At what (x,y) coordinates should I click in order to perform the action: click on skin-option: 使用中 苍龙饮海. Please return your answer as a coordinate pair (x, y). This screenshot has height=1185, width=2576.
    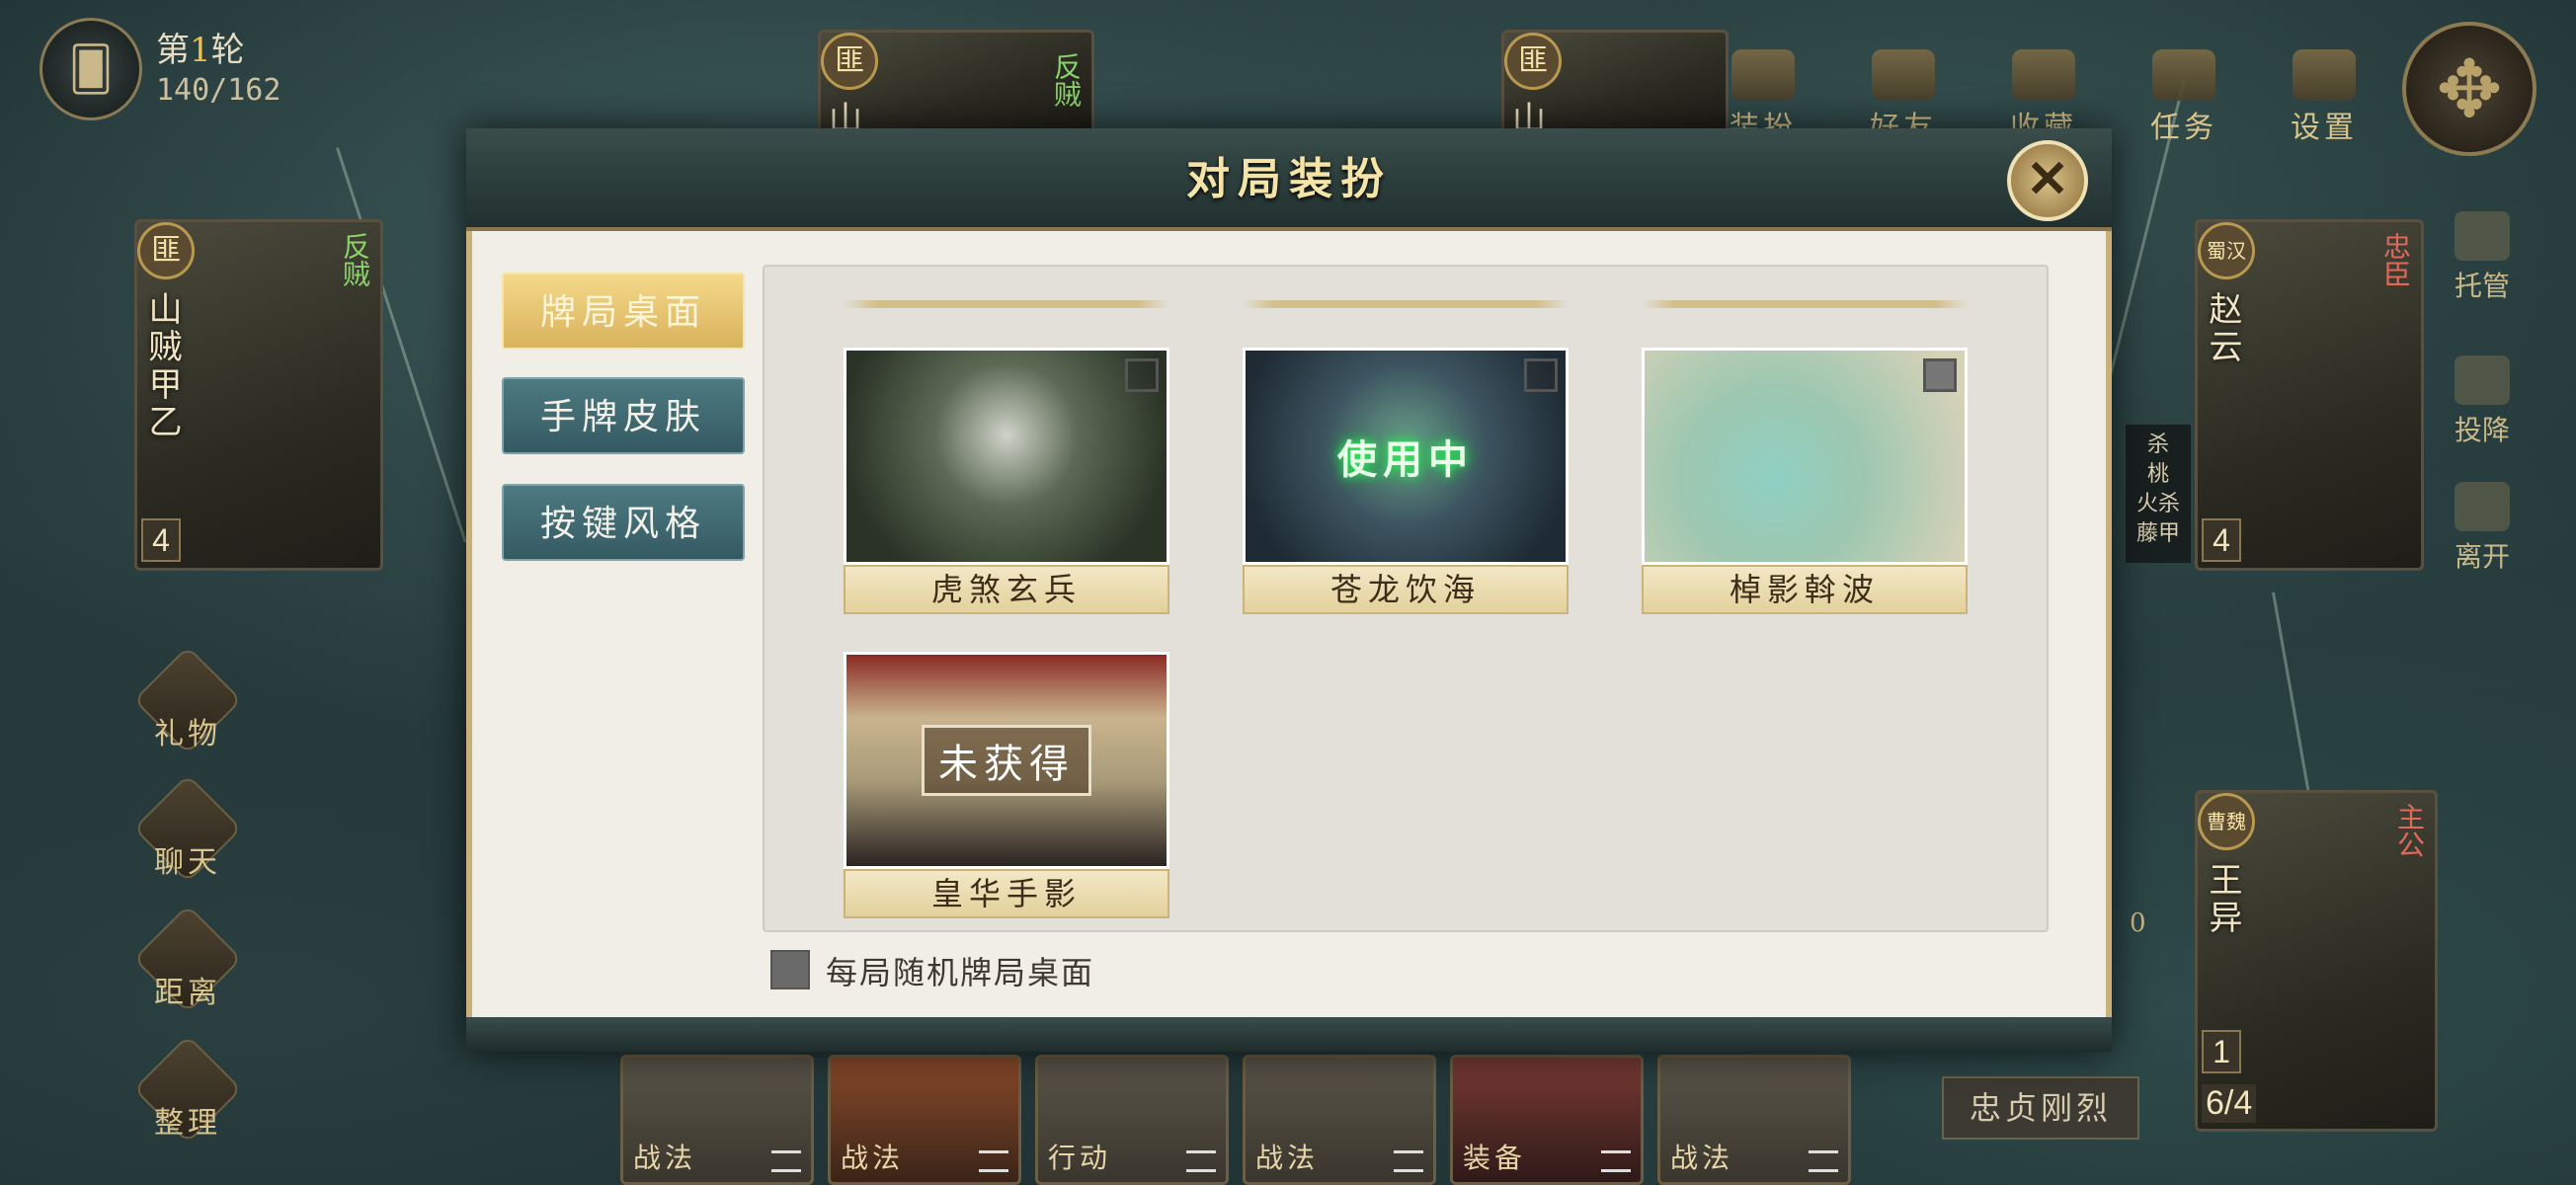
    Looking at the image, I should click on (1406, 457).